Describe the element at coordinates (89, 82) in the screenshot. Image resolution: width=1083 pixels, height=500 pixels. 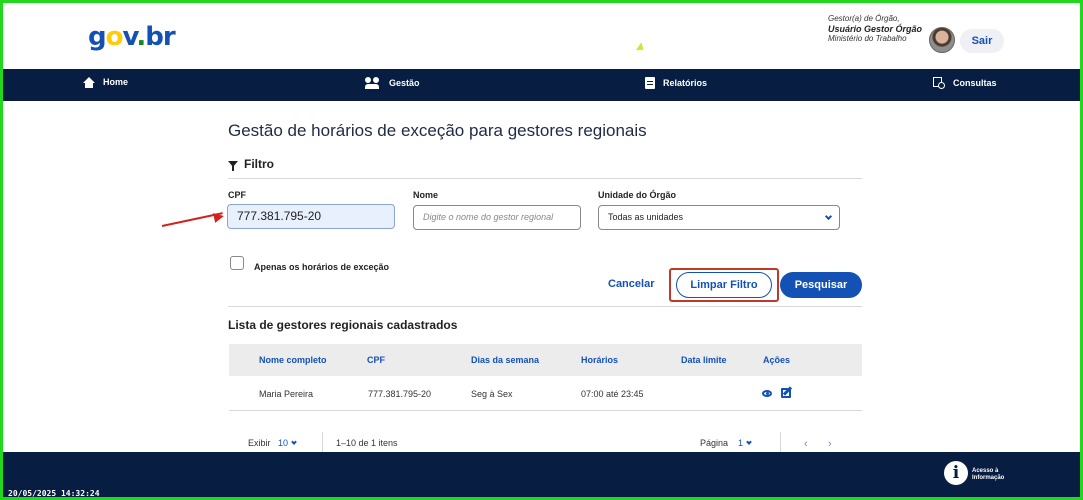
I see `home-icon` at that location.